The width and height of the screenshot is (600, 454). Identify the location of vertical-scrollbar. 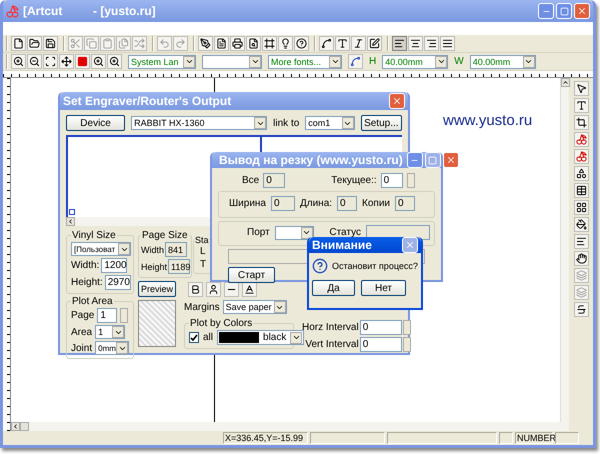
(564, 250).